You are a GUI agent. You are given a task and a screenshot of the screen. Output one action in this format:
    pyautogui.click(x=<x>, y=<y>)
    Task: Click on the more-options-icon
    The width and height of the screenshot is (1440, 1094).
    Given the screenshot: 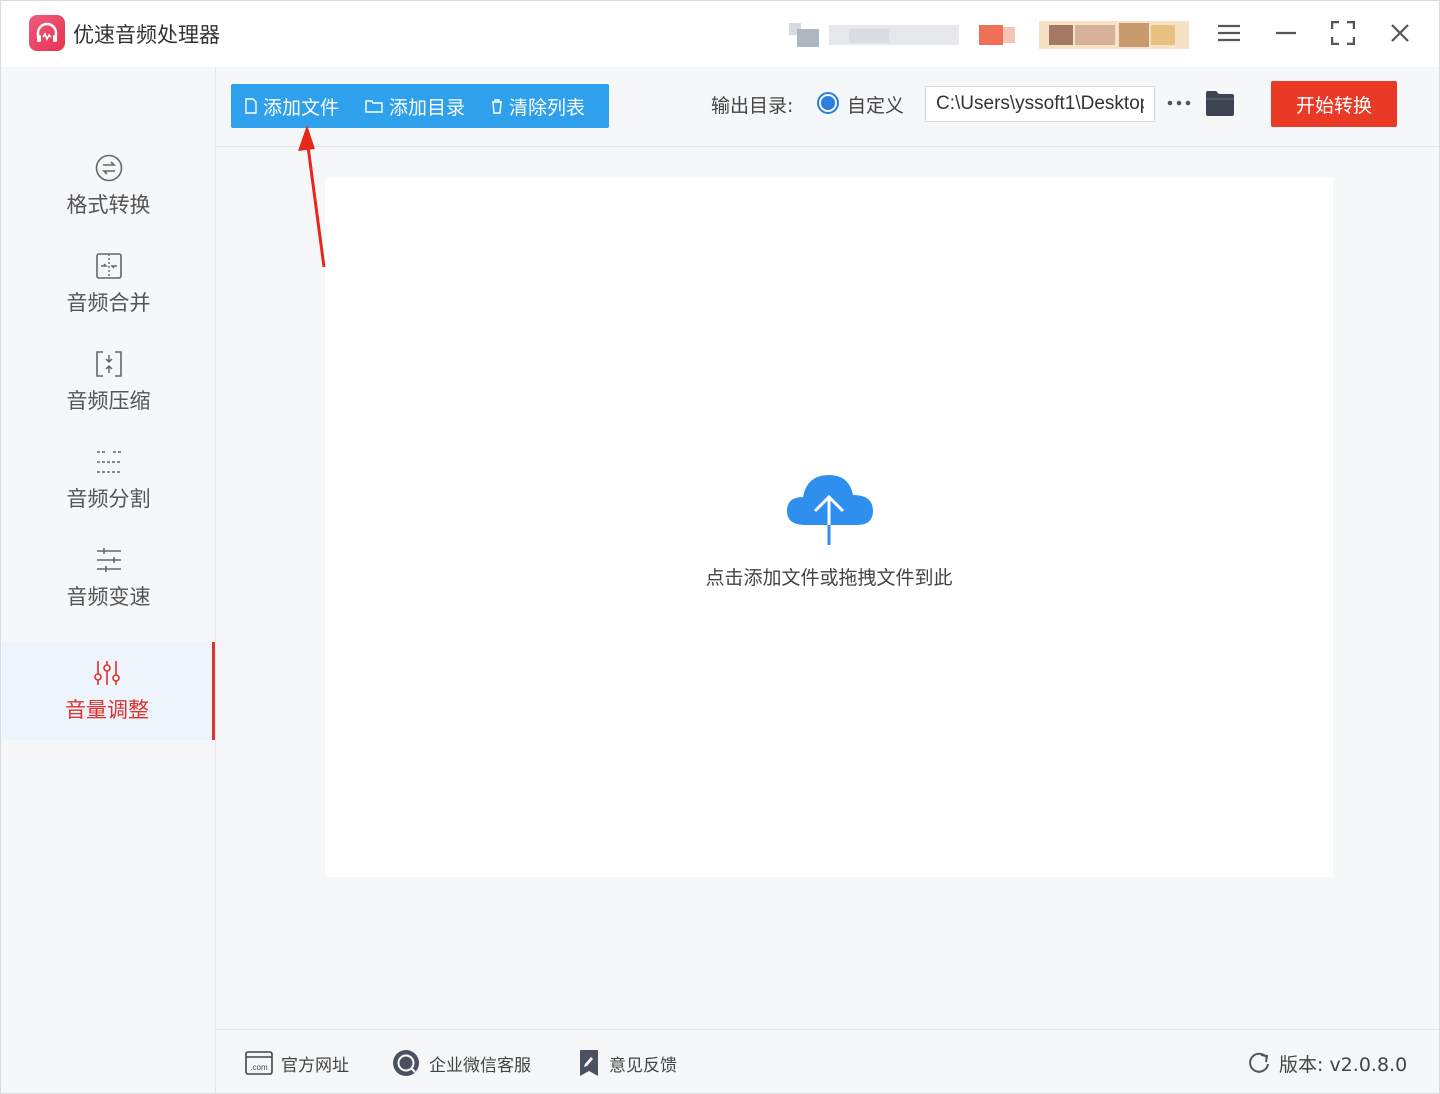 What is the action you would take?
    pyautogui.click(x=1179, y=103)
    